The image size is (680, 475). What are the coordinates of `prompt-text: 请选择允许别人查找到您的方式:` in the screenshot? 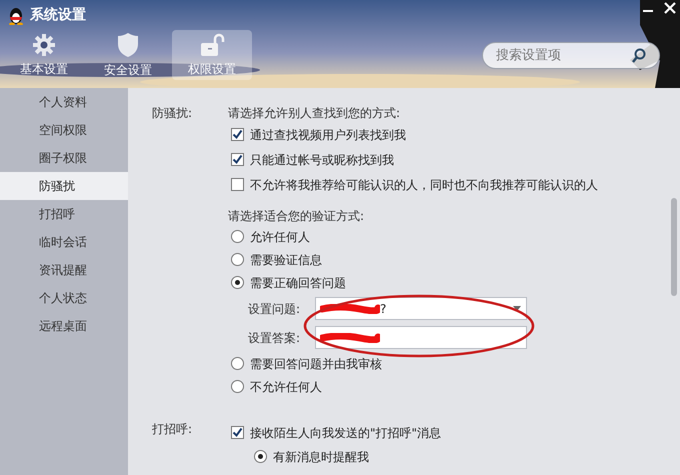 It's located at (315, 113).